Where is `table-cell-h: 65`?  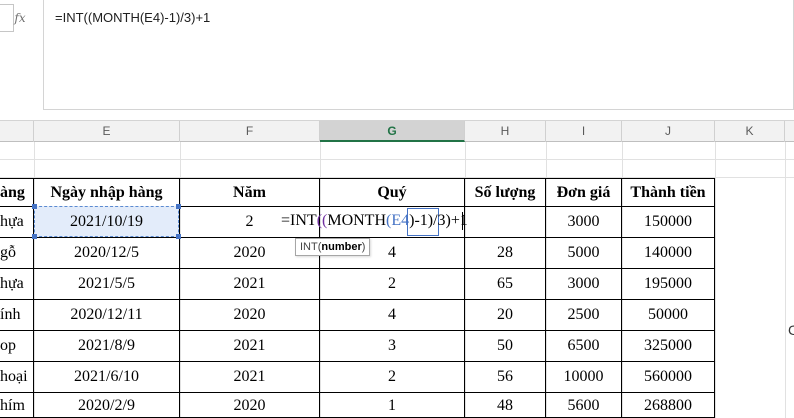
table-cell-h: 65 is located at coordinates (505, 284).